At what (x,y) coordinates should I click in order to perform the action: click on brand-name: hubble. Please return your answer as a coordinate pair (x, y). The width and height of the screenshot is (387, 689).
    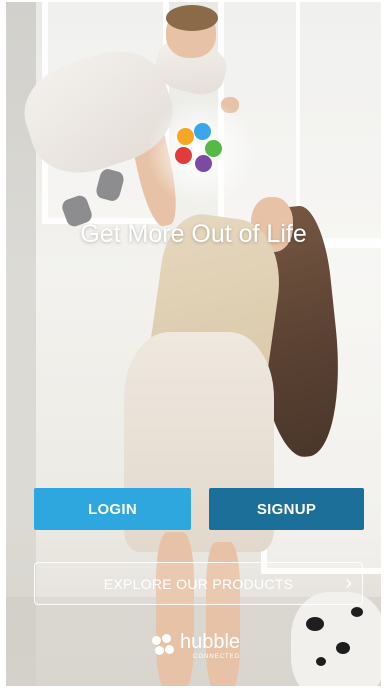
    Looking at the image, I should click on (210, 642).